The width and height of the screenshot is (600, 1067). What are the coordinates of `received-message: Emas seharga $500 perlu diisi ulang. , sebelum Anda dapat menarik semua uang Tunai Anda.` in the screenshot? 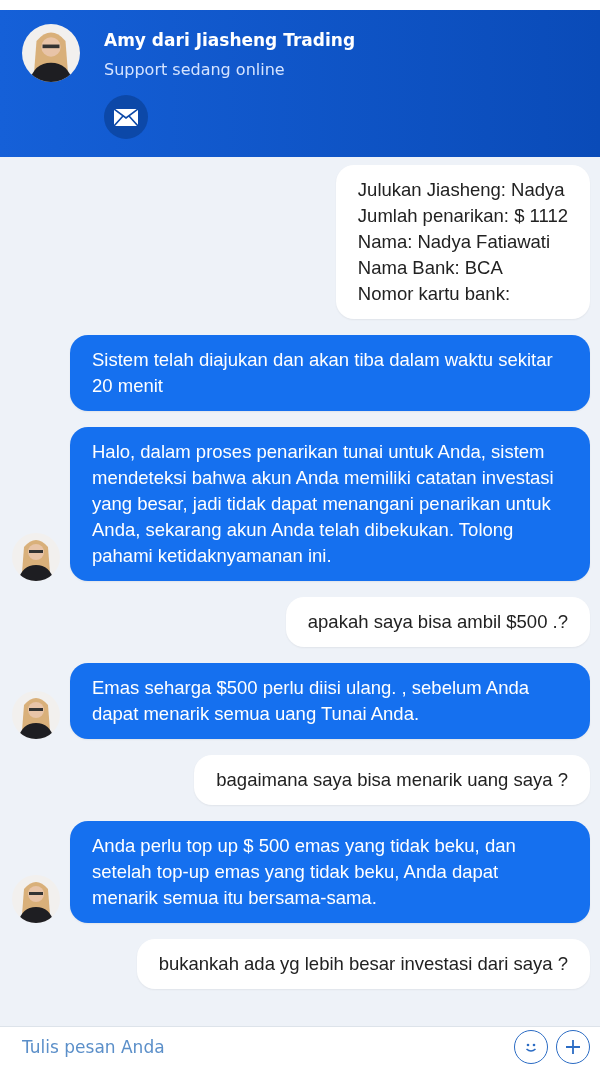 It's located at (330, 701).